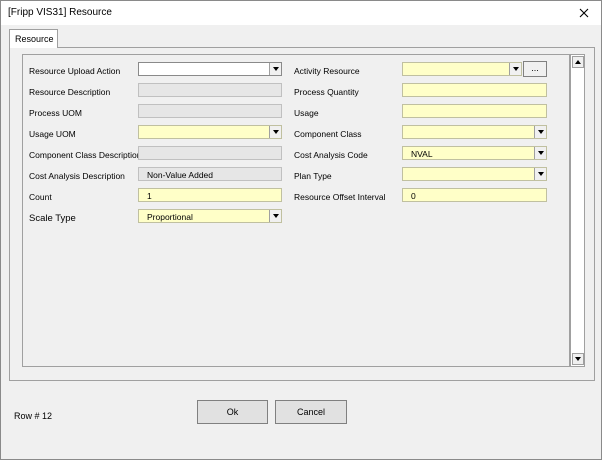 The height and width of the screenshot is (460, 602). Describe the element at coordinates (210, 153) in the screenshot. I see `component-class-description-field` at that location.